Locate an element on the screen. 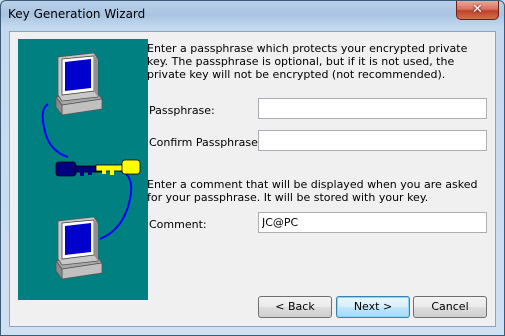 The height and width of the screenshot is (336, 505). key-icon is located at coordinates (118, 167).